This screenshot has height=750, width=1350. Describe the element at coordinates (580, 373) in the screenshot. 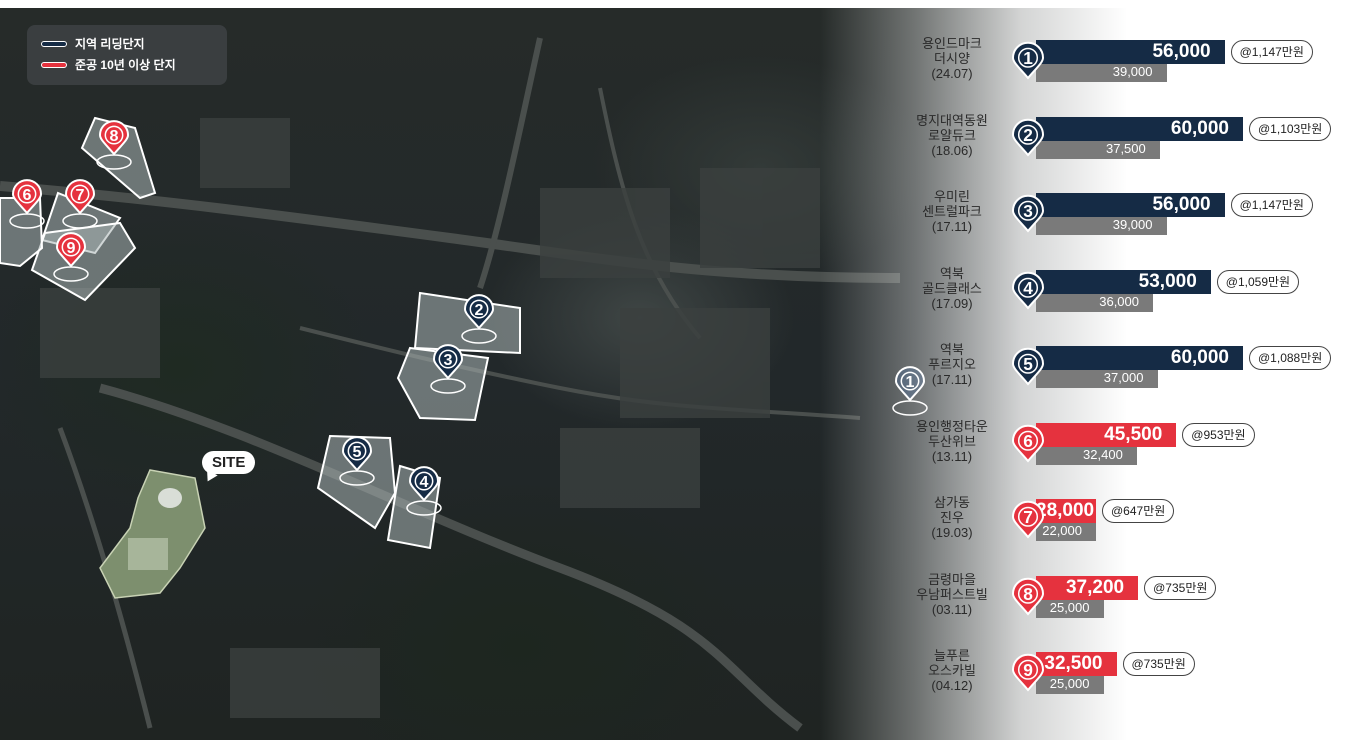

I see `road-middle` at that location.